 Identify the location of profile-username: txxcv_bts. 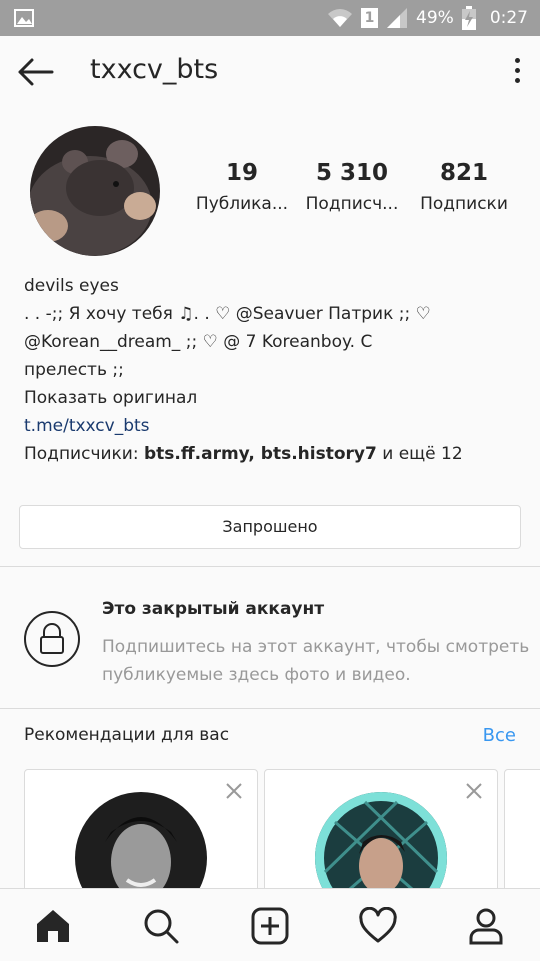
(154, 69).